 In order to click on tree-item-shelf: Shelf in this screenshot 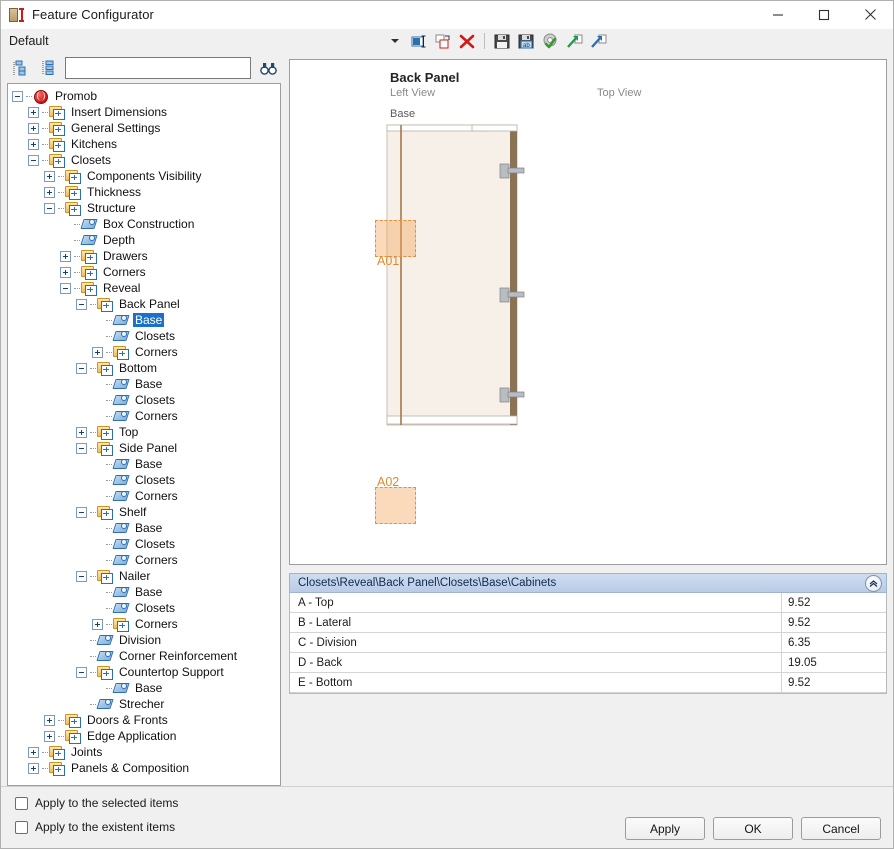, I will do `click(145, 512)`.